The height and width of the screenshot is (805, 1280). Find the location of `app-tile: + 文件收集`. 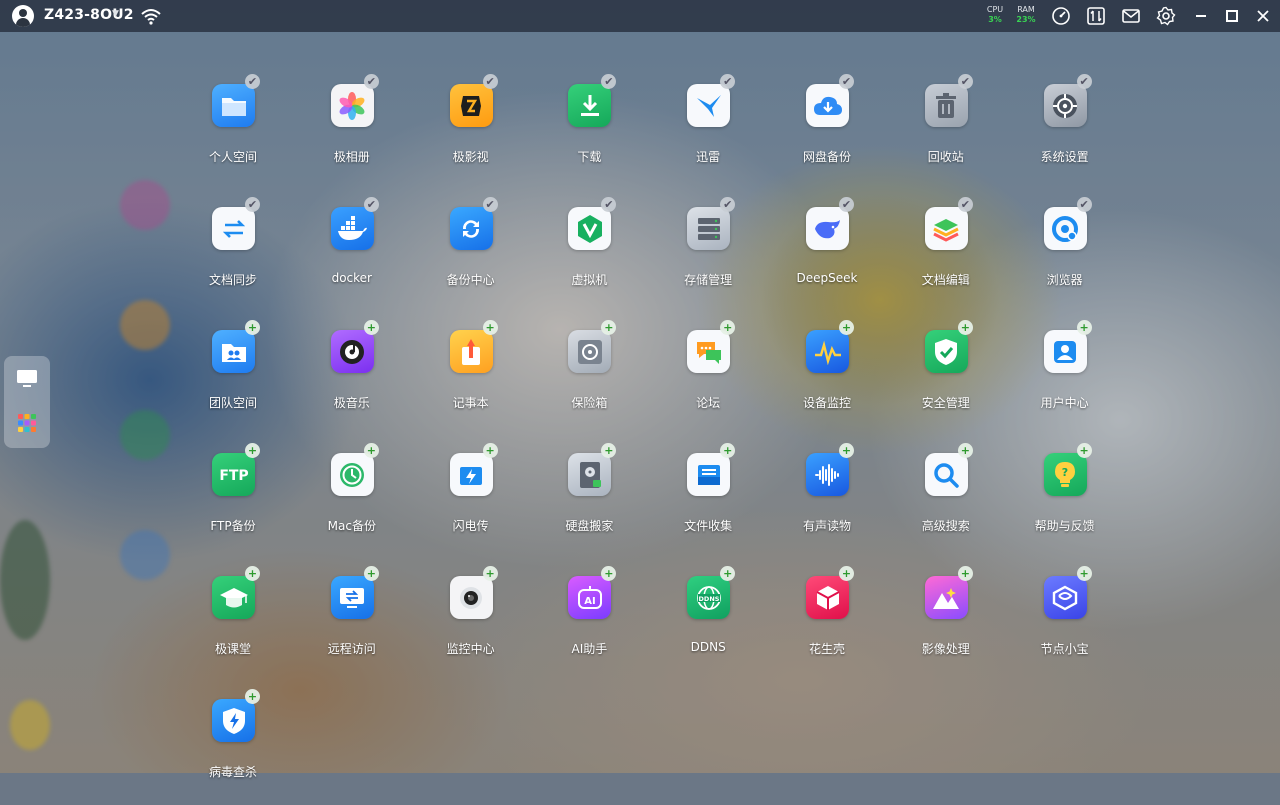

app-tile: + 文件收集 is located at coordinates (708, 501).